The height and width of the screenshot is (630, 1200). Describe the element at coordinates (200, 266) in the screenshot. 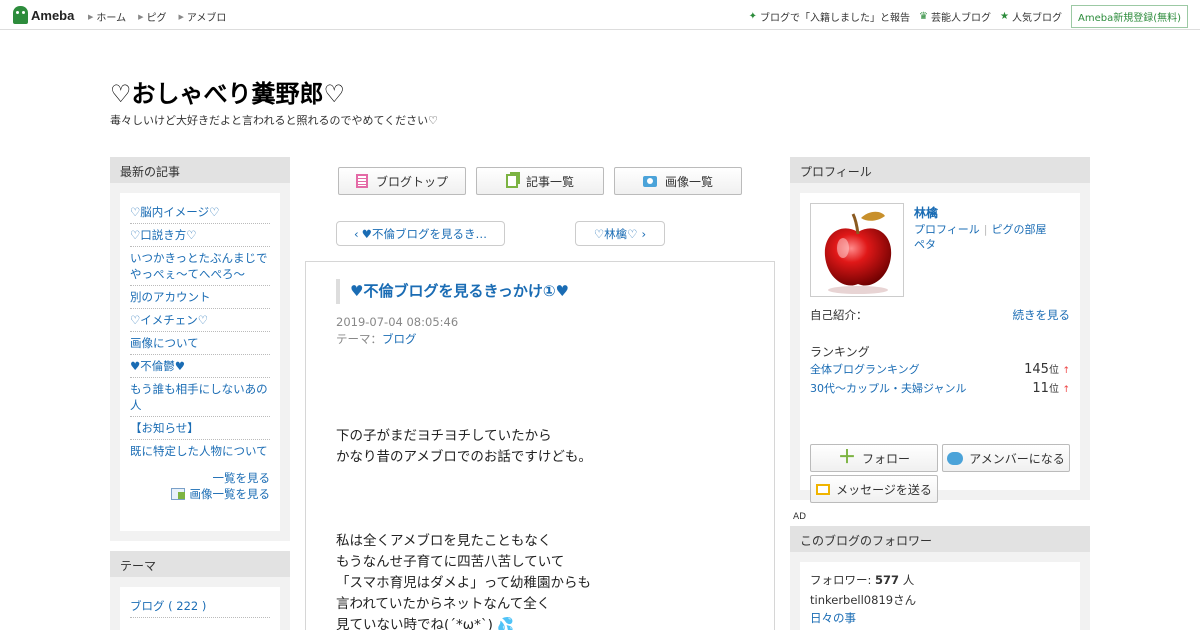

I see `latest-article-item: いつかきっとたぶんまじでやっぺぇ～てへぺろ～` at that location.